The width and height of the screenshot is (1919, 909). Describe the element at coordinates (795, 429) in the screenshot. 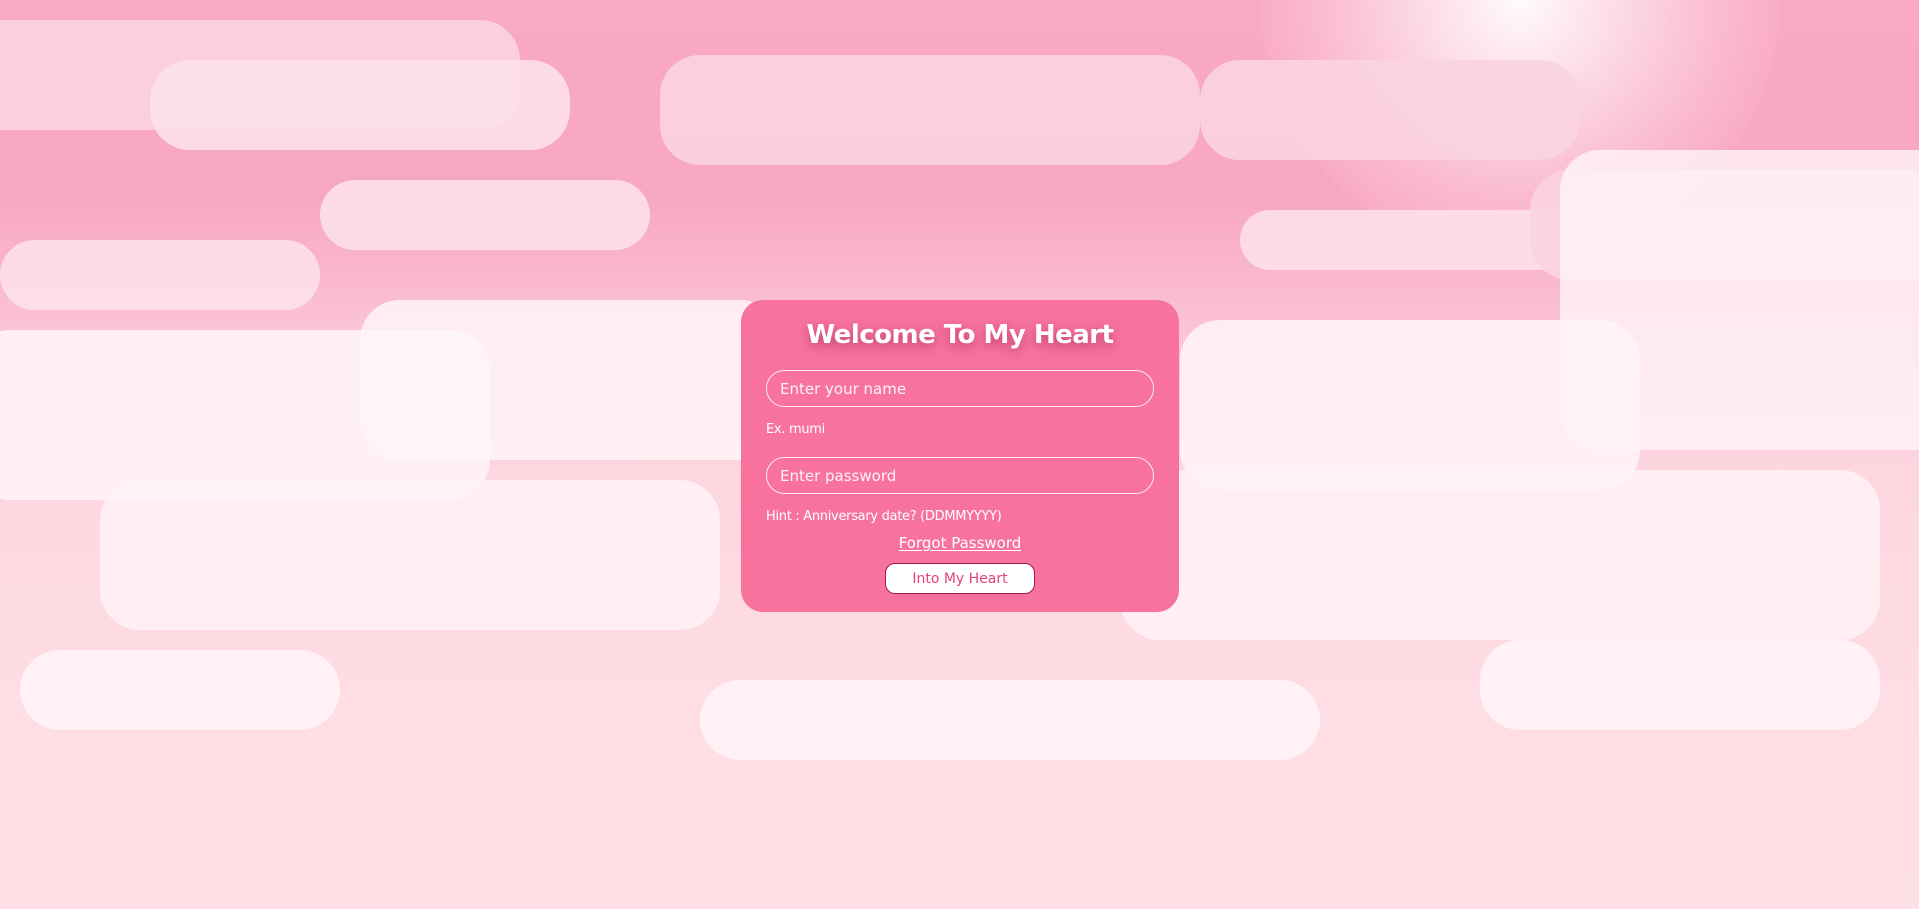

I see `name-hint: Ex. mumi` at that location.